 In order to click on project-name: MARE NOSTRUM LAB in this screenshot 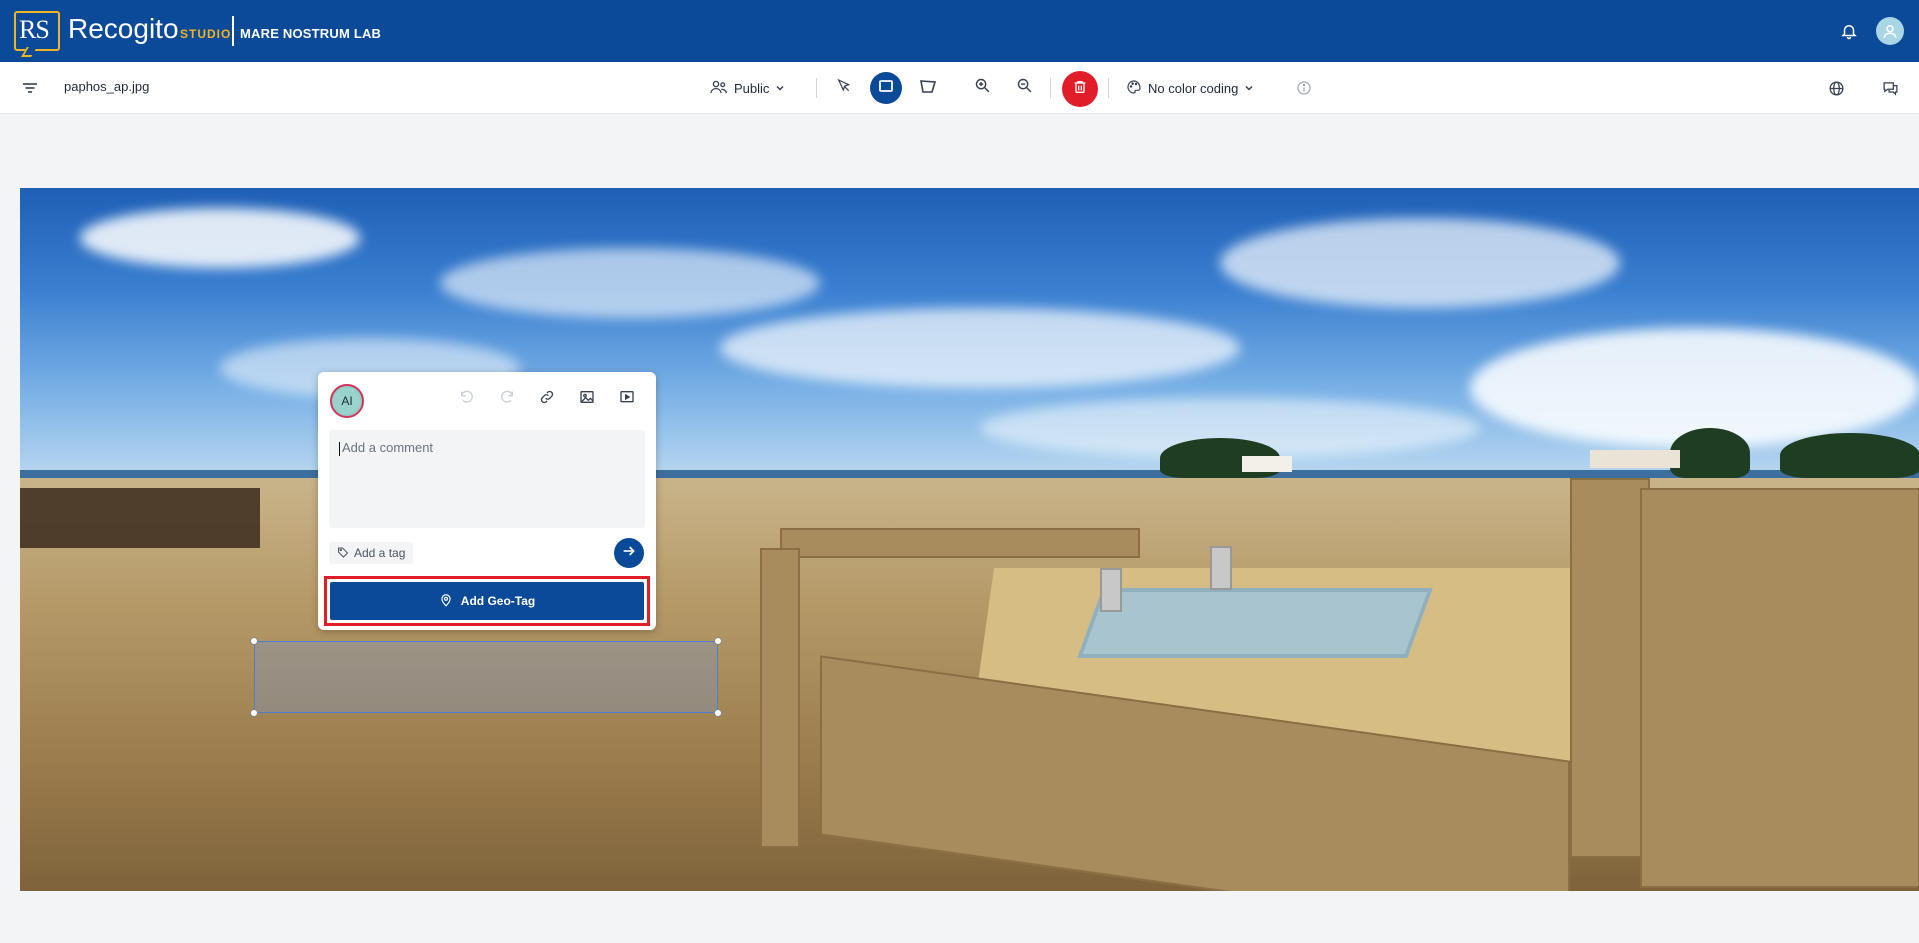, I will do `click(310, 33)`.